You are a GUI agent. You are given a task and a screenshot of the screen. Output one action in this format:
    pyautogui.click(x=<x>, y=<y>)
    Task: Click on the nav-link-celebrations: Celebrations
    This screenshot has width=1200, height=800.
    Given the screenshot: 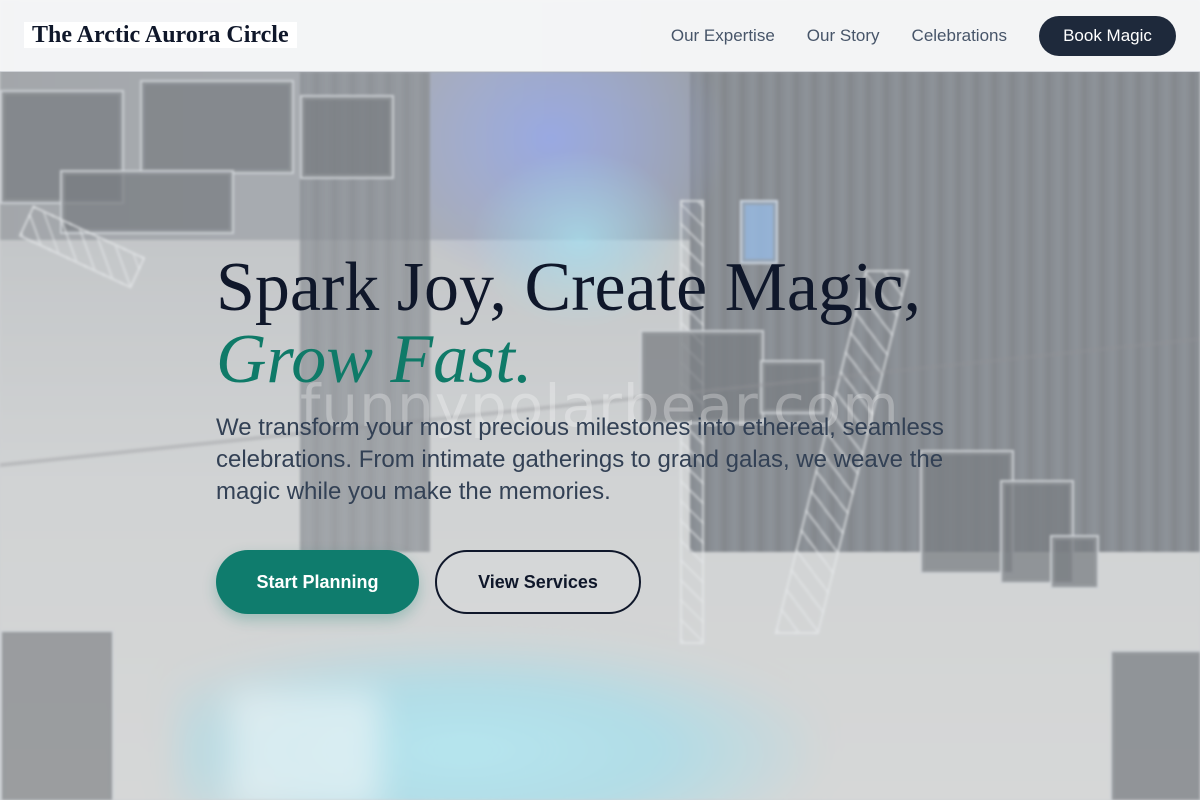 What is the action you would take?
    pyautogui.click(x=959, y=36)
    